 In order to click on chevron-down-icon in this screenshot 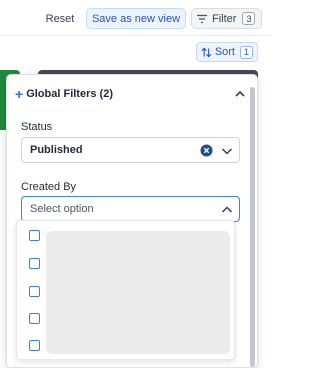, I will do `click(227, 151)`.